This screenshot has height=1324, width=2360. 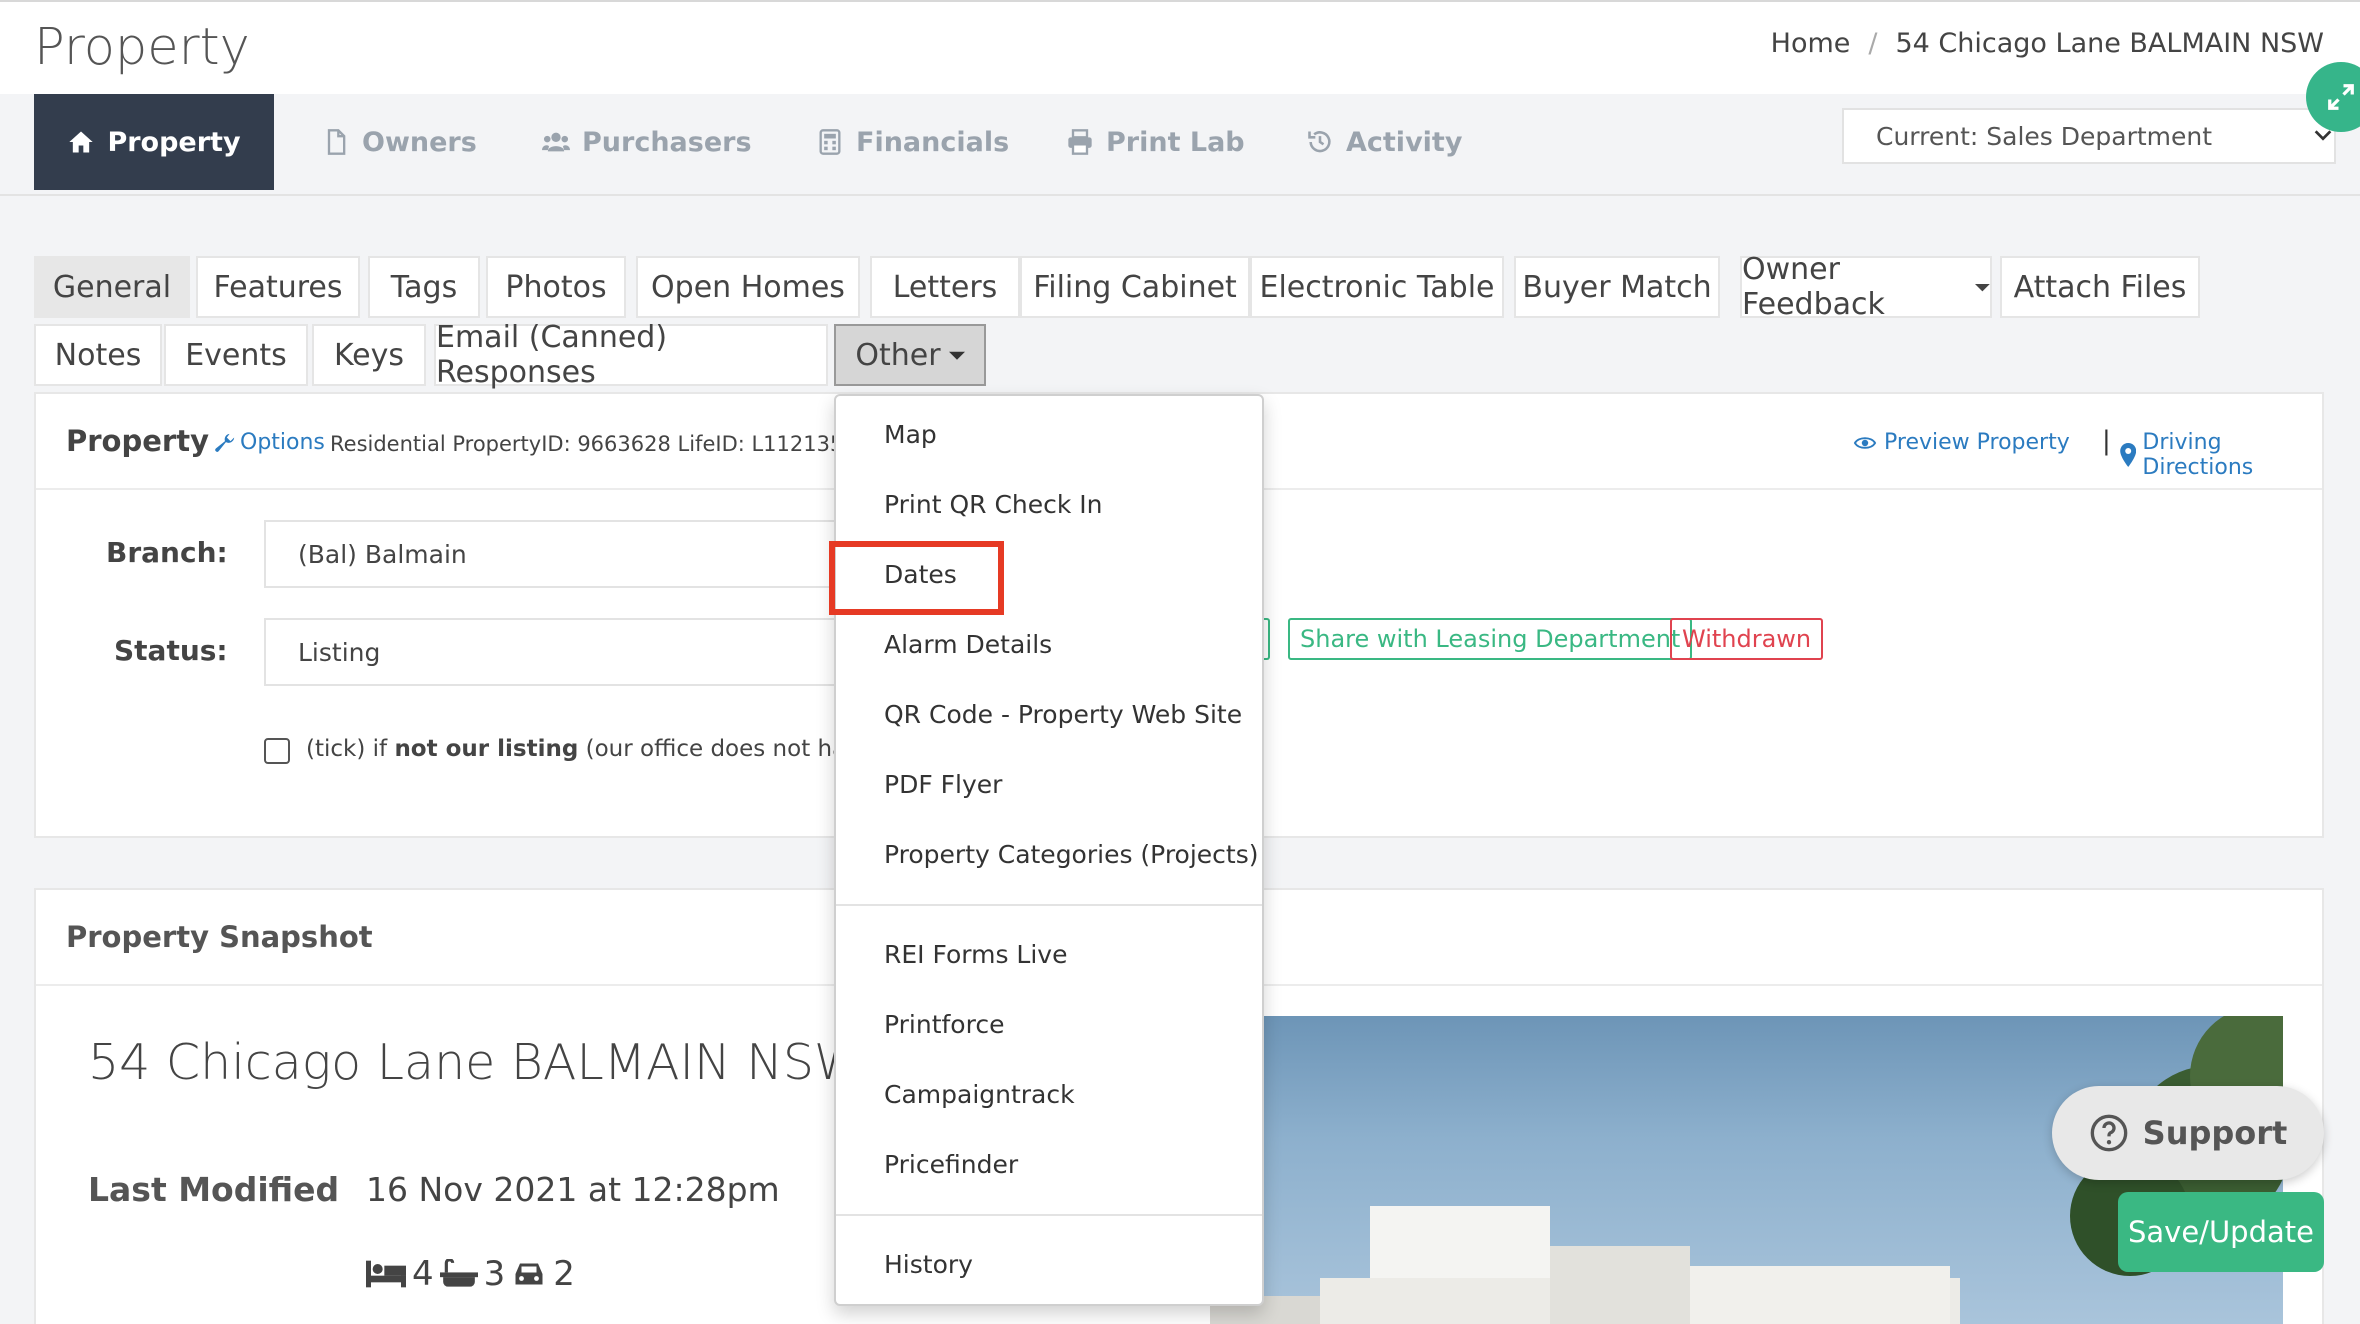 I want to click on branch-label: Branch:, so click(x=167, y=552).